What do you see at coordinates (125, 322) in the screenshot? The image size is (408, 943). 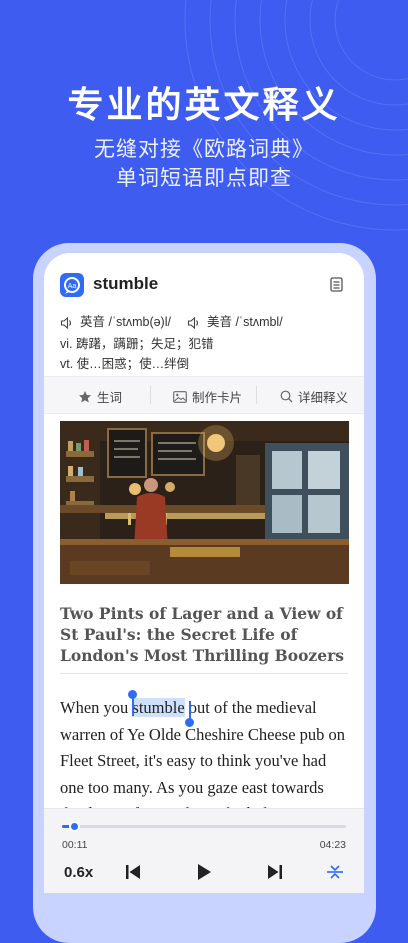 I see `uk-pronunciation: 英音 /ˈstʌmb(ə)l/` at bounding box center [125, 322].